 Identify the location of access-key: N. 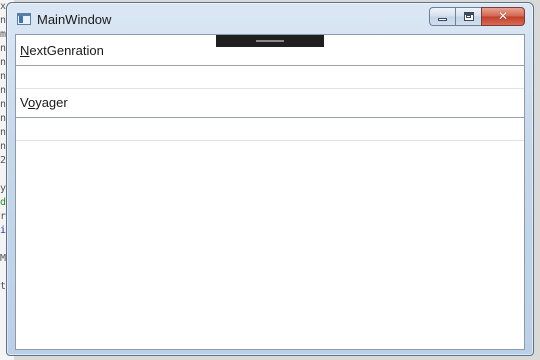
(25, 50).